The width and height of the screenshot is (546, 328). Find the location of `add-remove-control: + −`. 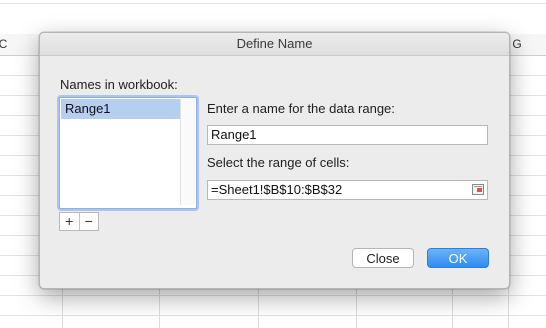

add-remove-control: + − is located at coordinates (79, 221).